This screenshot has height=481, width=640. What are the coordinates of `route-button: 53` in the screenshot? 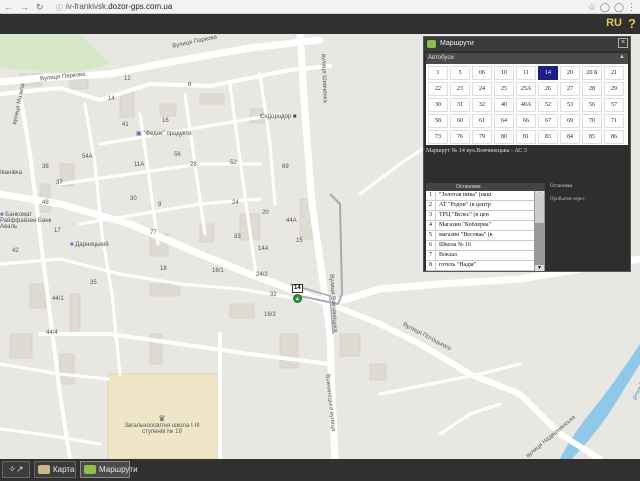 It's located at (570, 105).